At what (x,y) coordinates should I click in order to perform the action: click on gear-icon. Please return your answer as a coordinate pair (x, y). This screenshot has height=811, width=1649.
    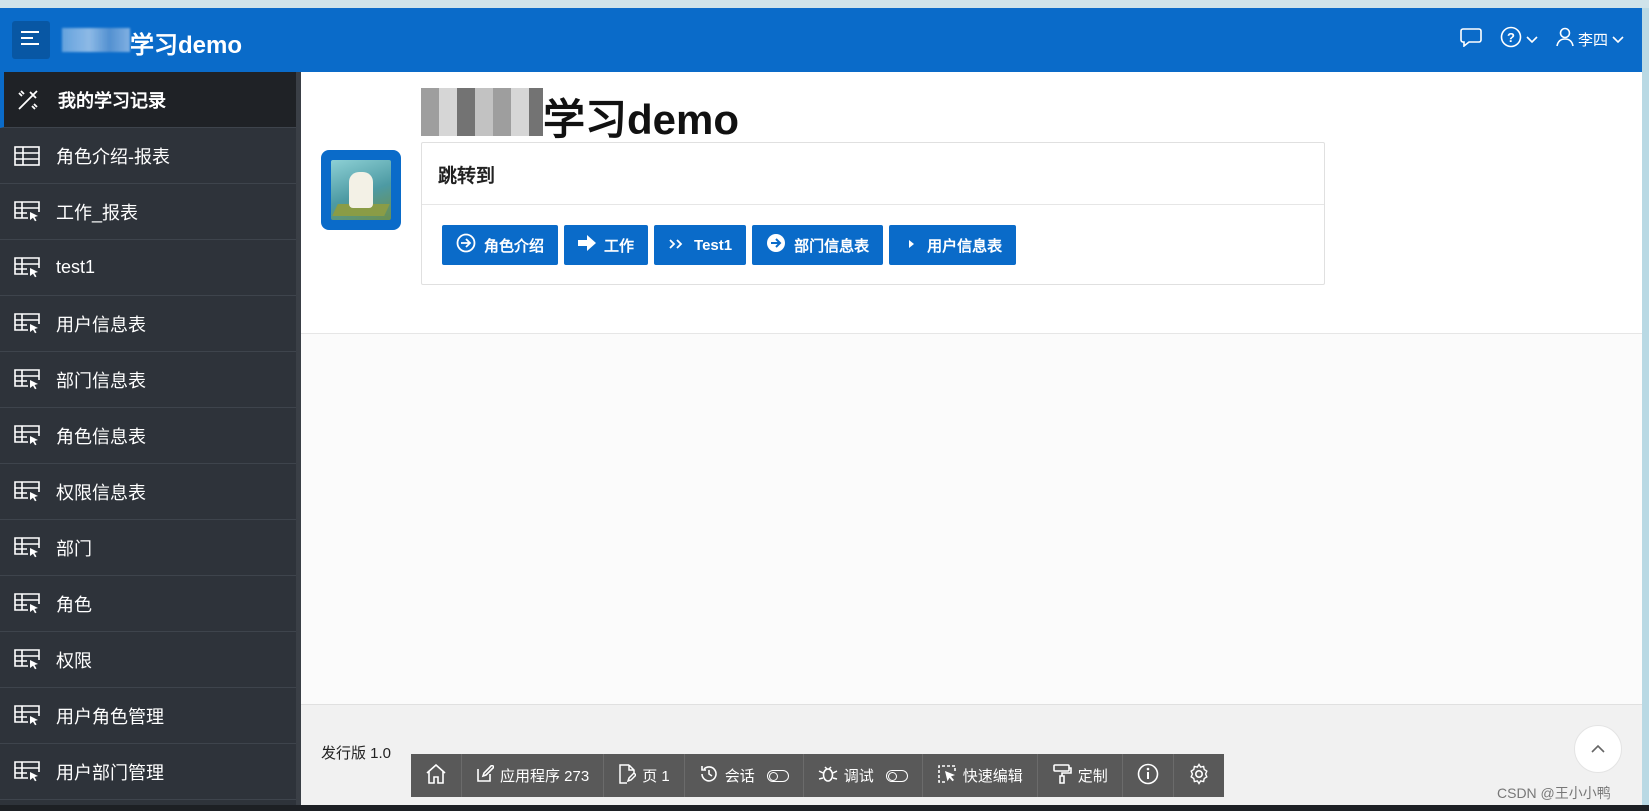
    Looking at the image, I should click on (1199, 775).